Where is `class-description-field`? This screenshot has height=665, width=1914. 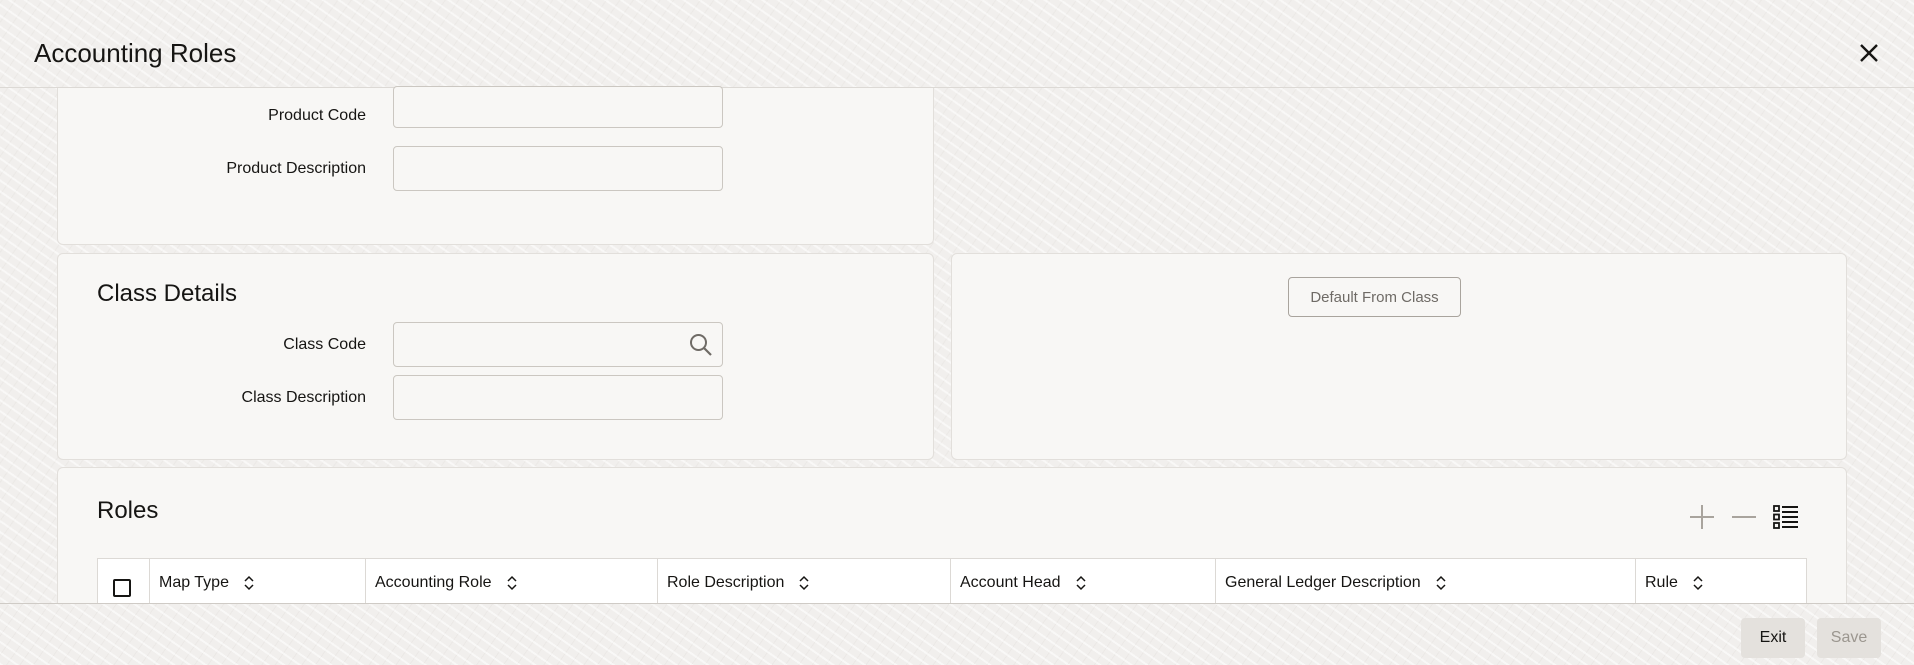 class-description-field is located at coordinates (558, 397).